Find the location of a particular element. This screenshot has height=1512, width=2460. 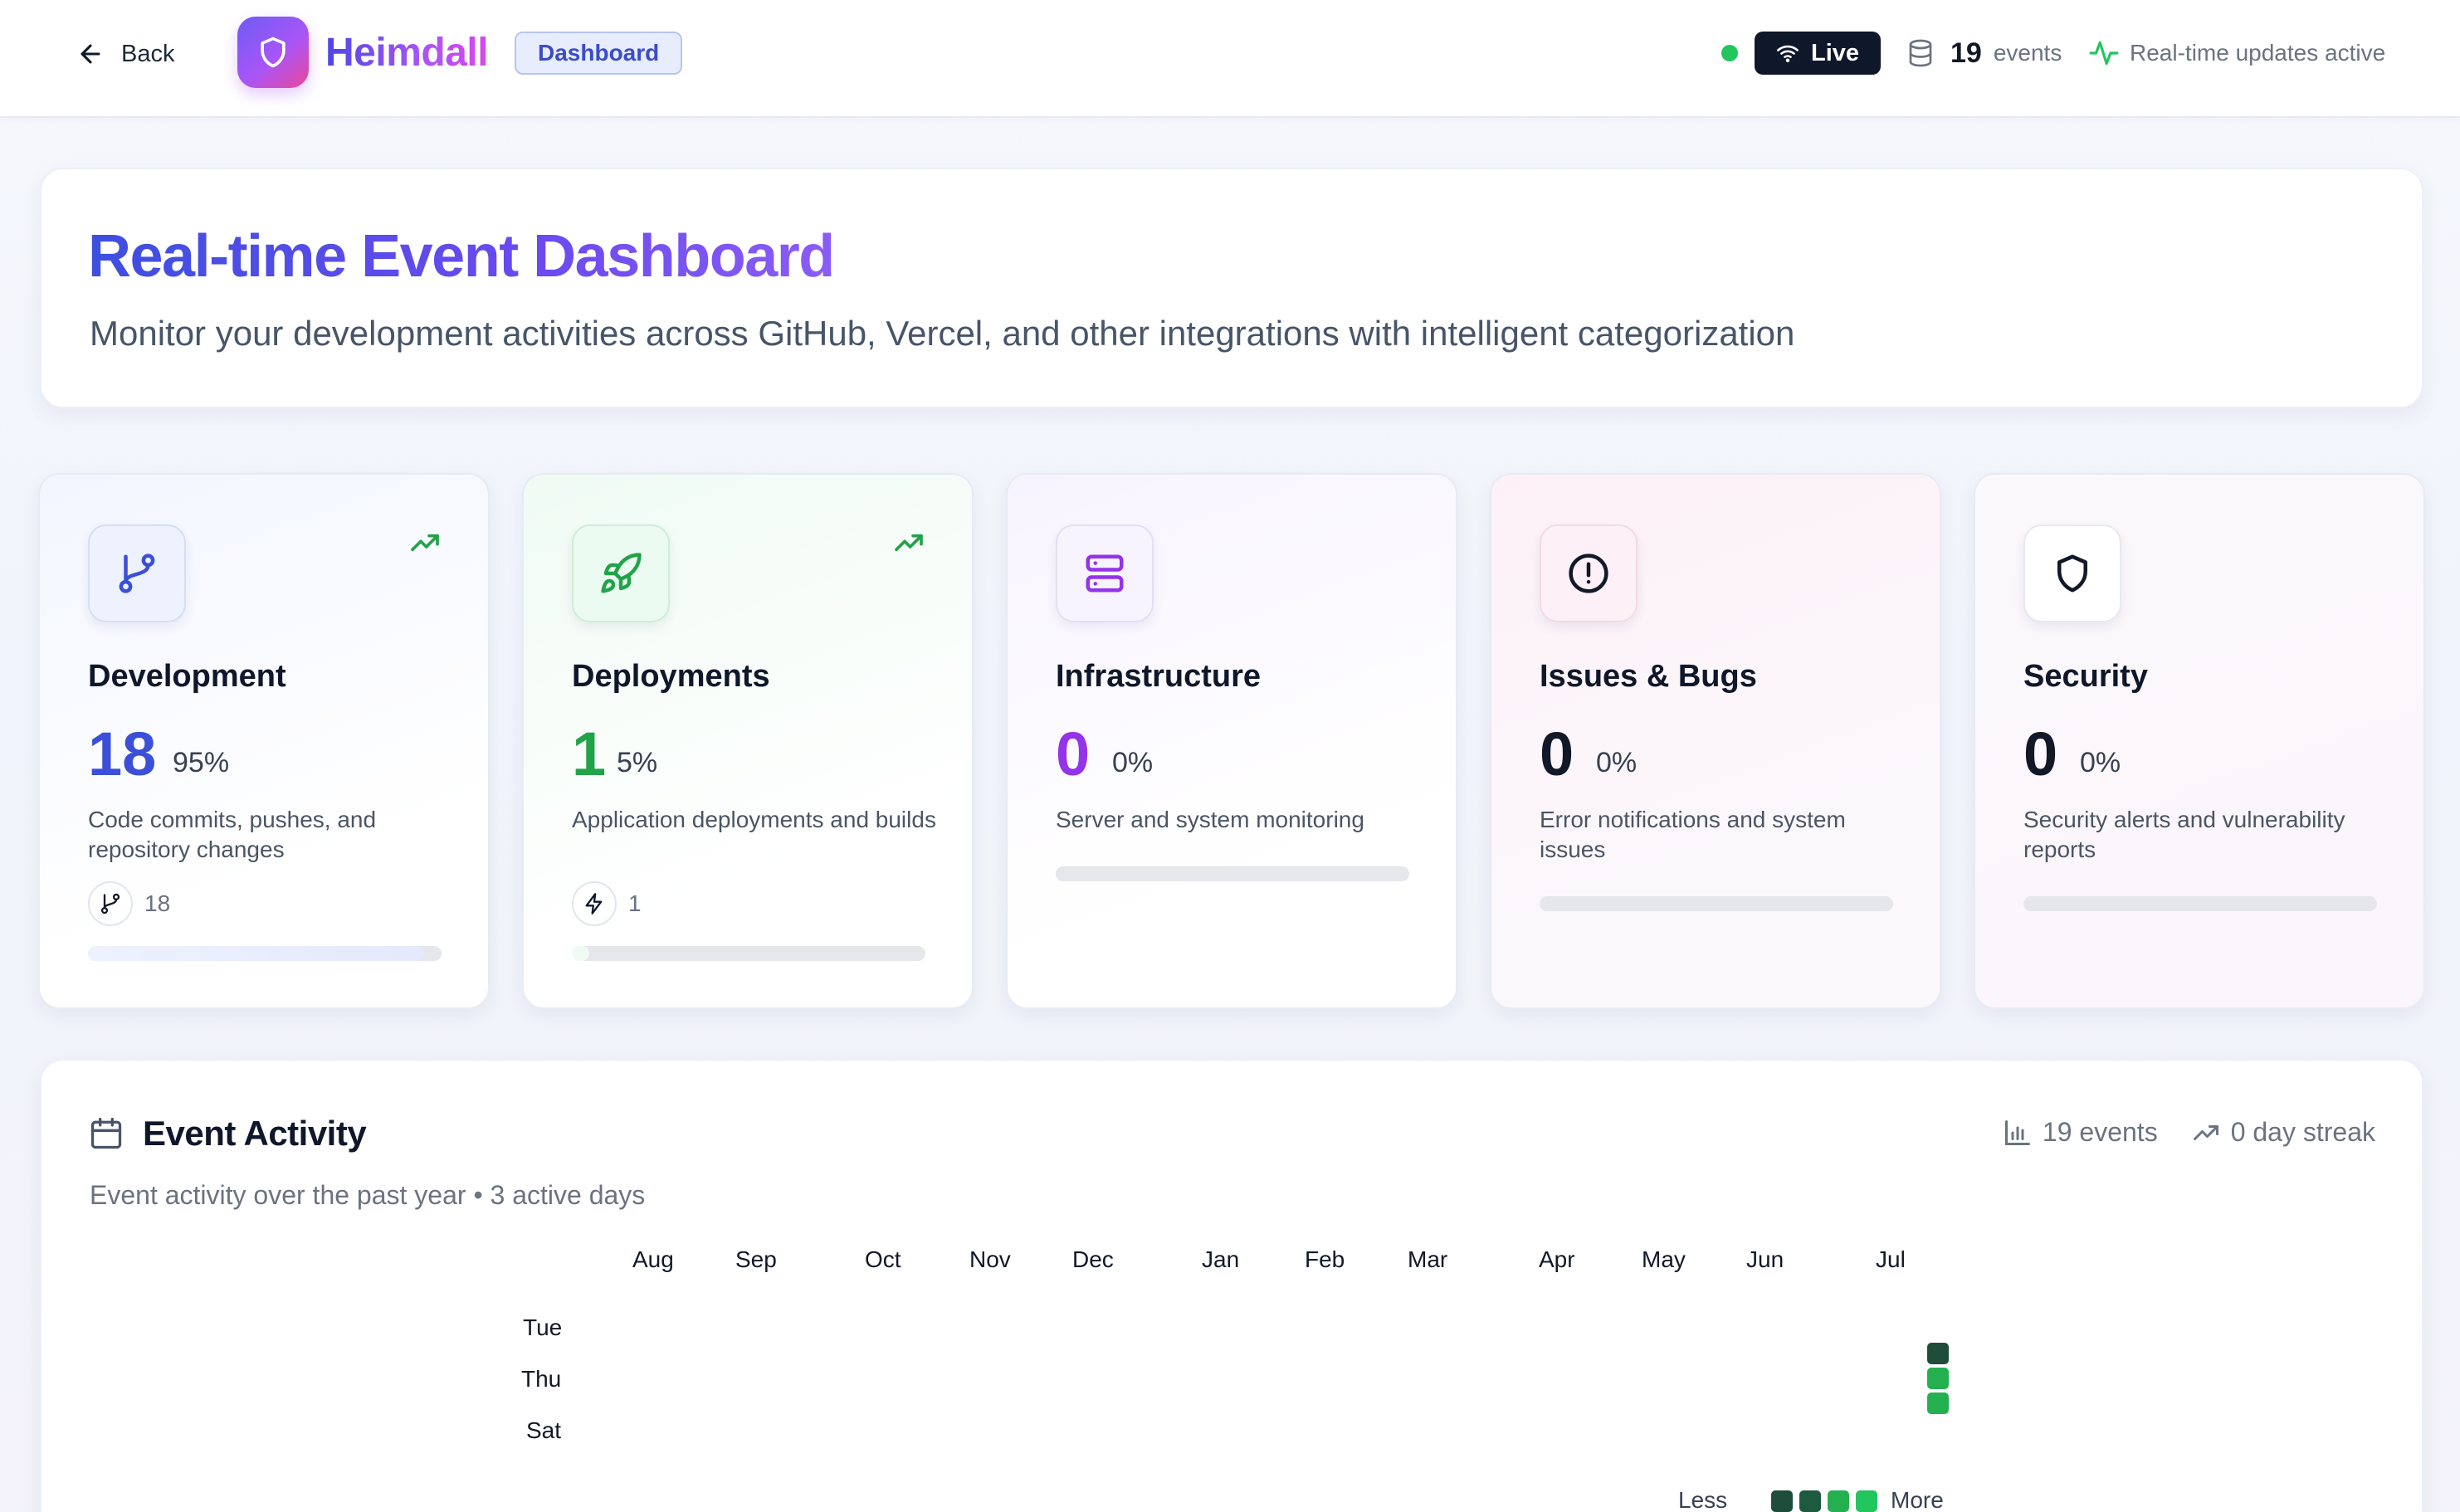

live-badge: Live is located at coordinates (1818, 53).